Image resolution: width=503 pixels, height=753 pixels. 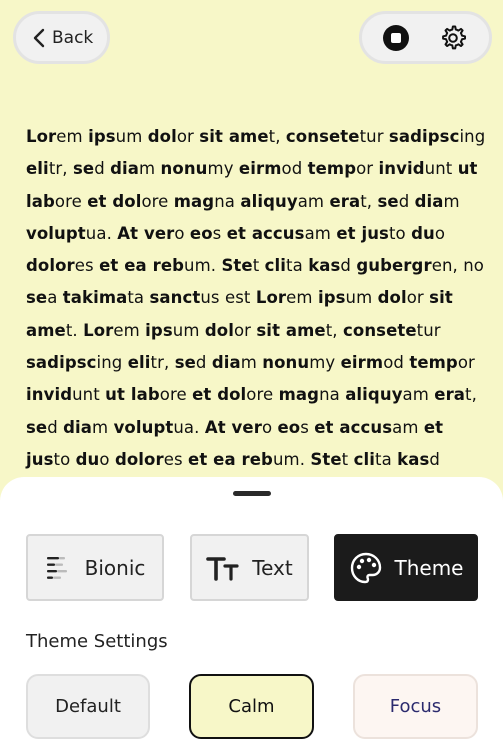 What do you see at coordinates (145, 395) in the screenshot?
I see `word-bold-part: lab` at bounding box center [145, 395].